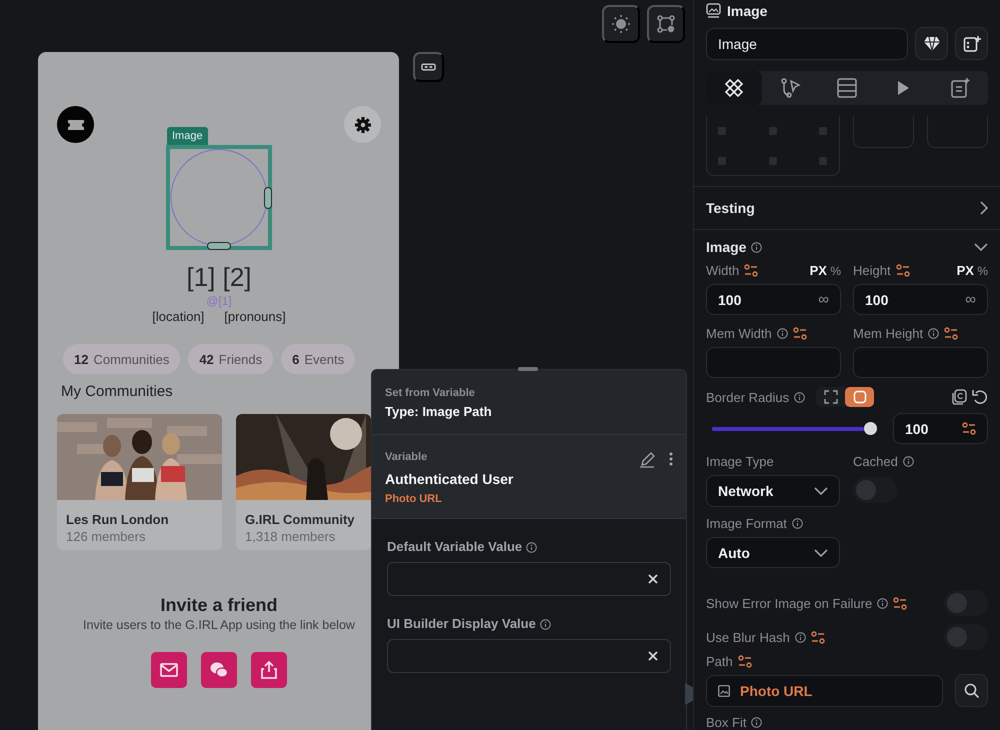 The height and width of the screenshot is (730, 1000). Describe the element at coordinates (807, 44) in the screenshot. I see `name-field: Image` at that location.